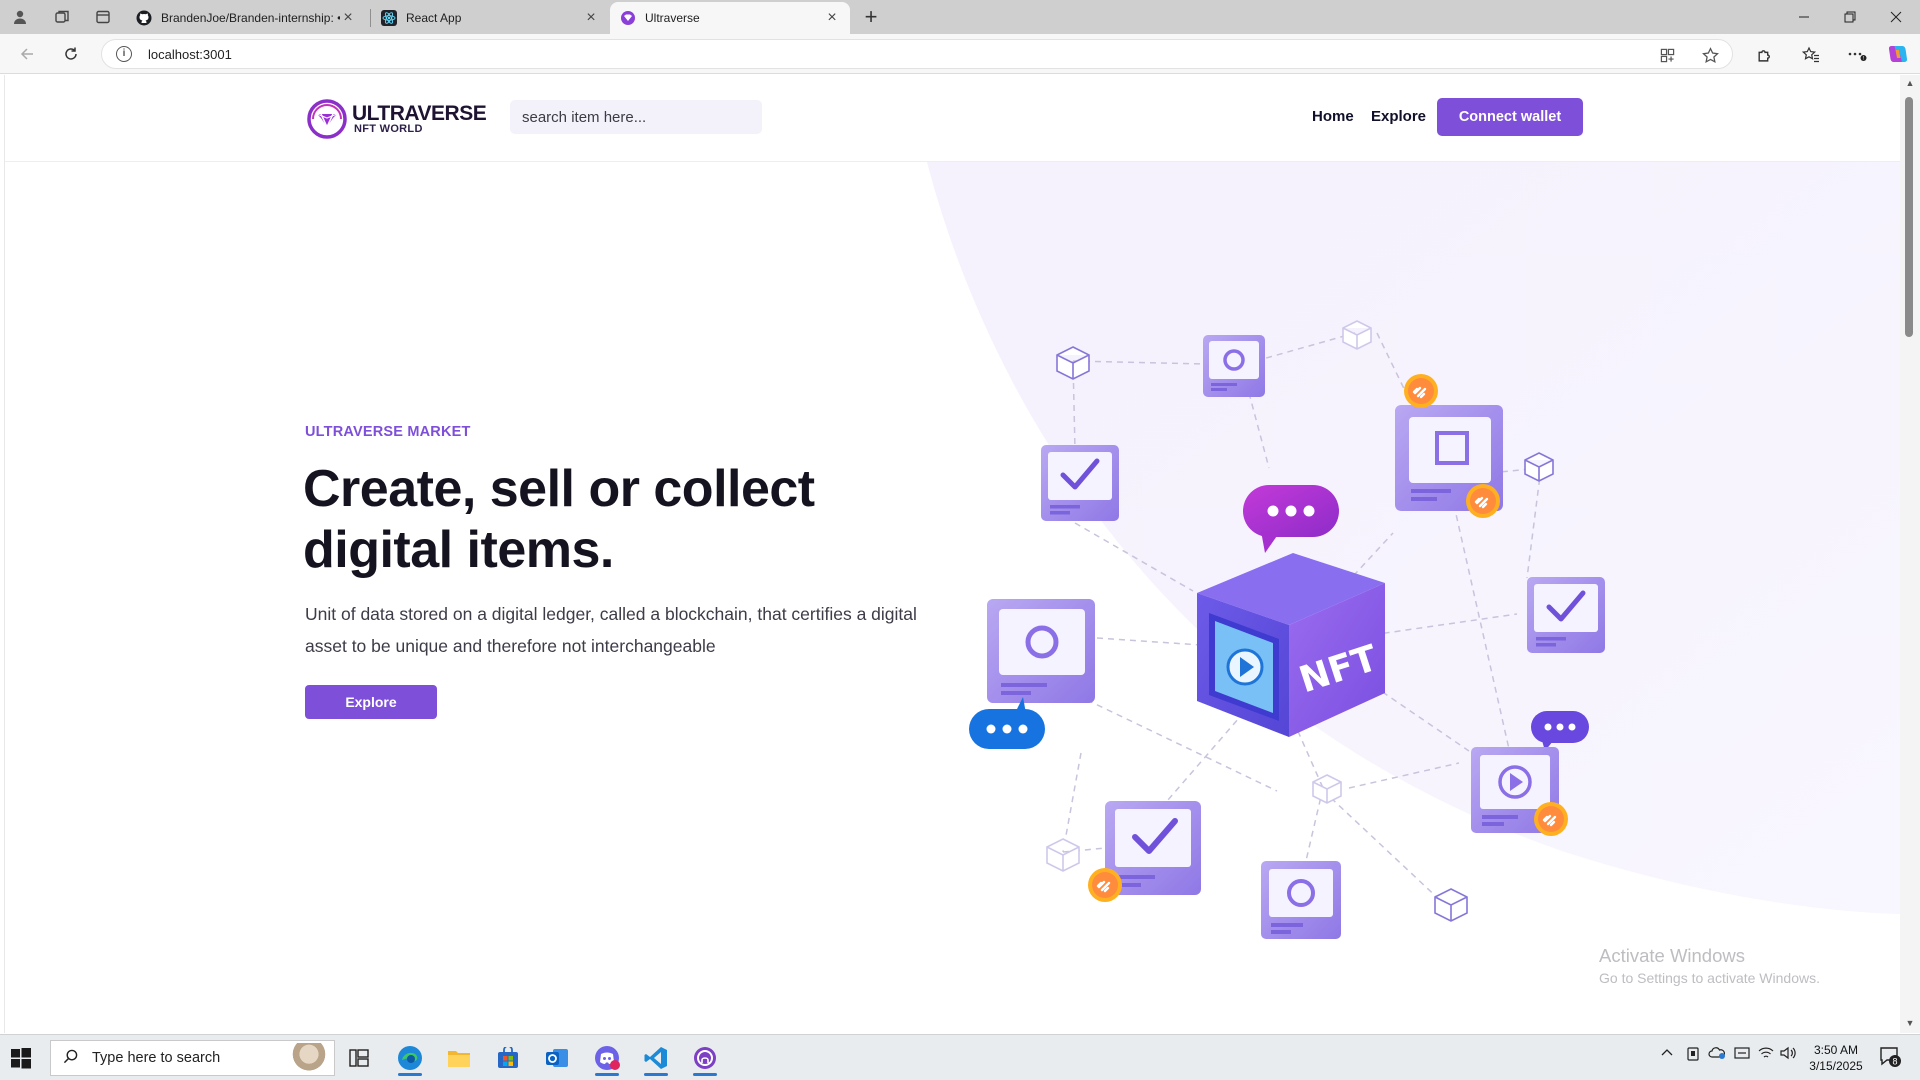 This screenshot has width=1920, height=1080. I want to click on back-button, so click(27, 54).